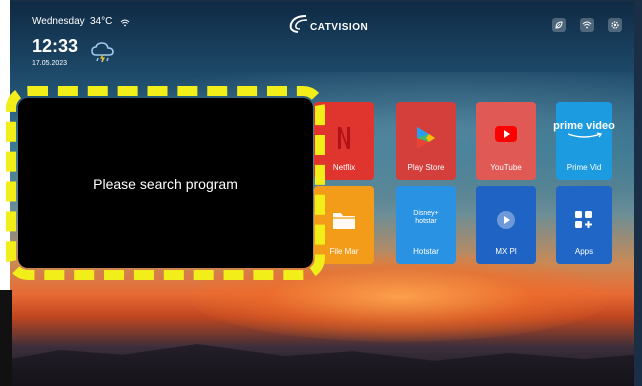 This screenshot has width=642, height=386. I want to click on play-store-icon, so click(426, 139).